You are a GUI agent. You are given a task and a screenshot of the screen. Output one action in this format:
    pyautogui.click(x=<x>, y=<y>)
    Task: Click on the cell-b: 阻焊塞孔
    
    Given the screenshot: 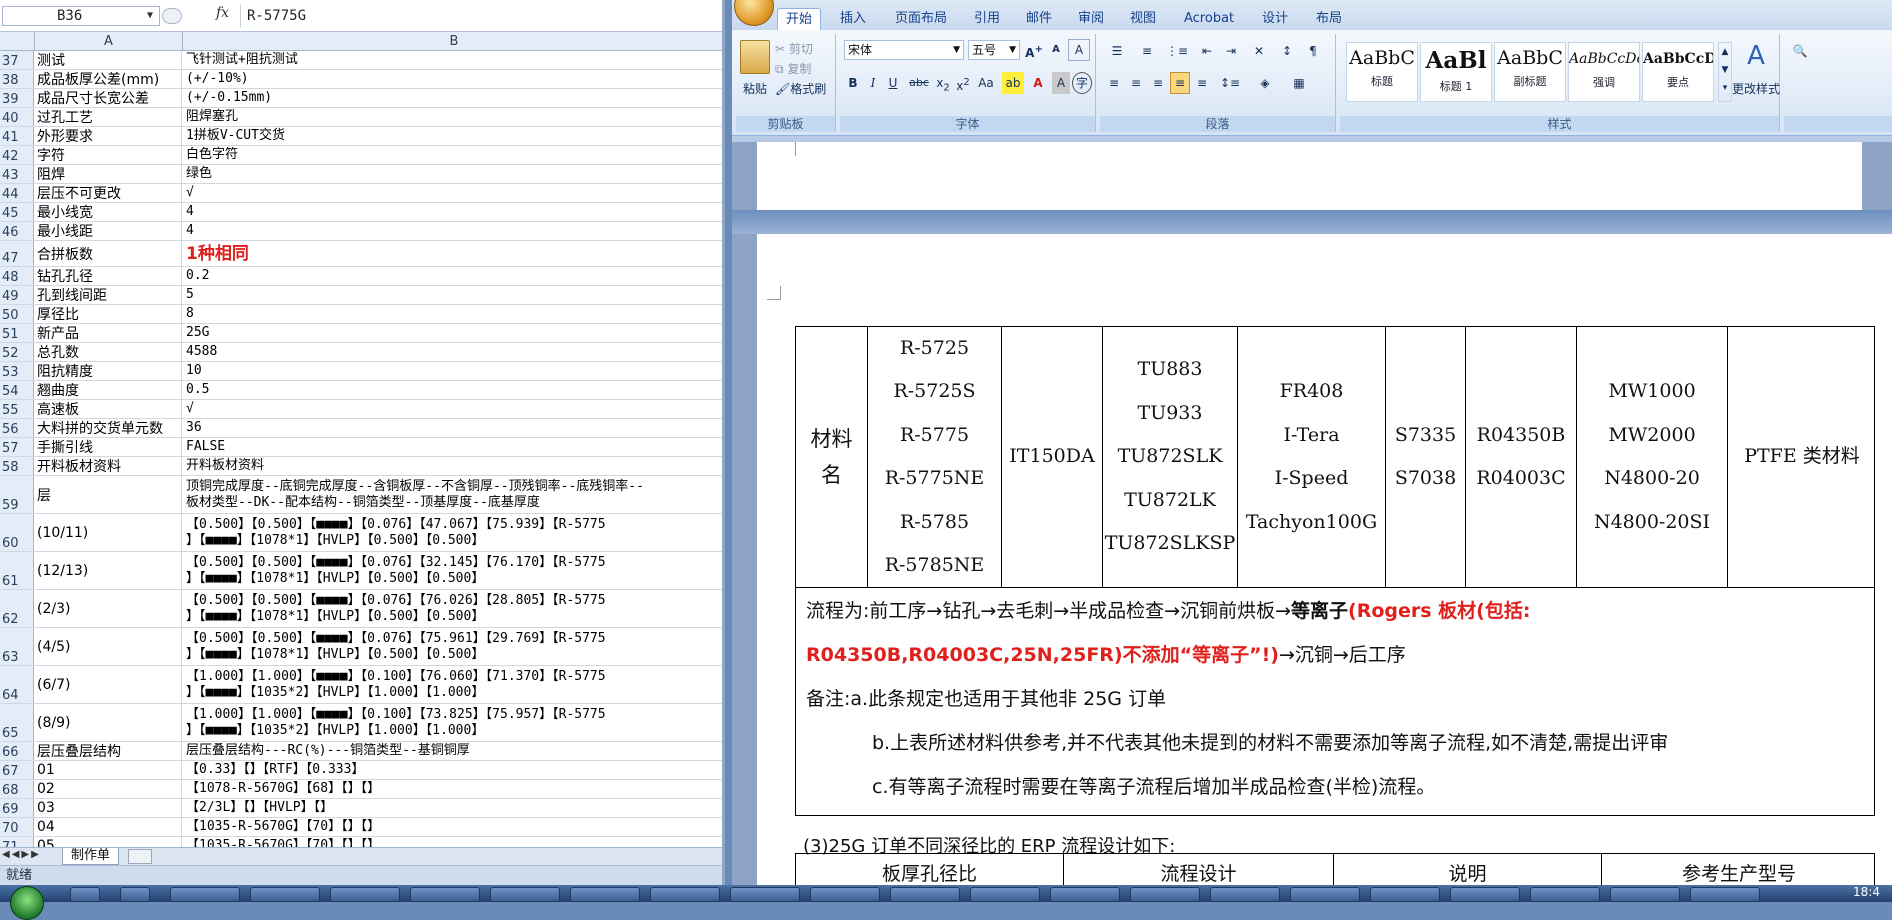 What is the action you would take?
    pyautogui.click(x=452, y=117)
    